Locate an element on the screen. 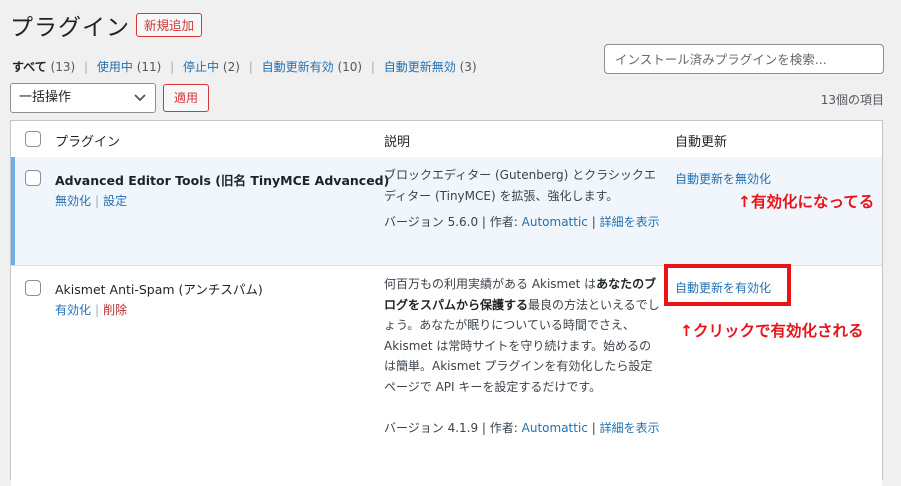 This screenshot has height=486, width=901. bulk-action-select: 一括操作 is located at coordinates (83, 98).